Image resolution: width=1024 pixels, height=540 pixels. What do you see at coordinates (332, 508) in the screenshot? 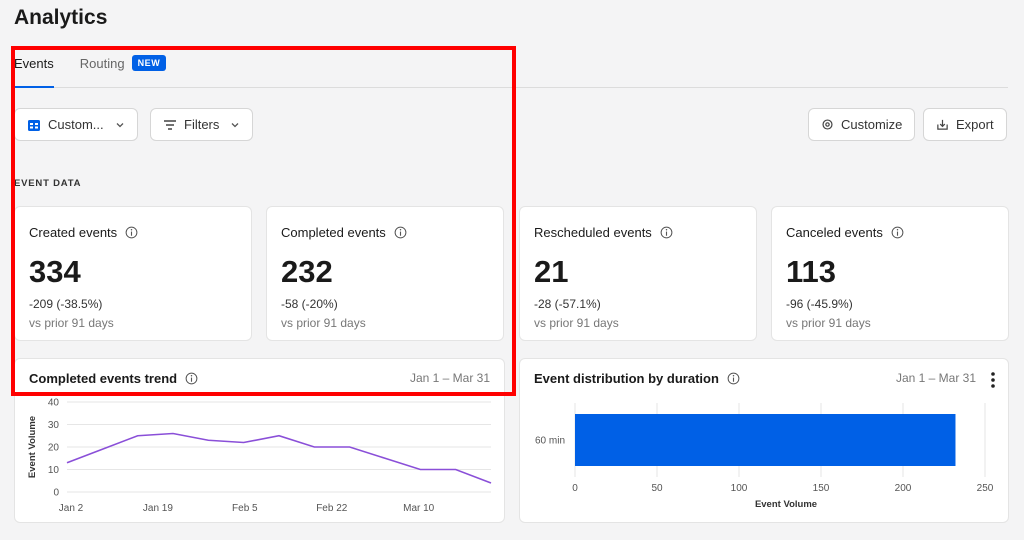
I see `x-tick-label: Feb 22` at bounding box center [332, 508].